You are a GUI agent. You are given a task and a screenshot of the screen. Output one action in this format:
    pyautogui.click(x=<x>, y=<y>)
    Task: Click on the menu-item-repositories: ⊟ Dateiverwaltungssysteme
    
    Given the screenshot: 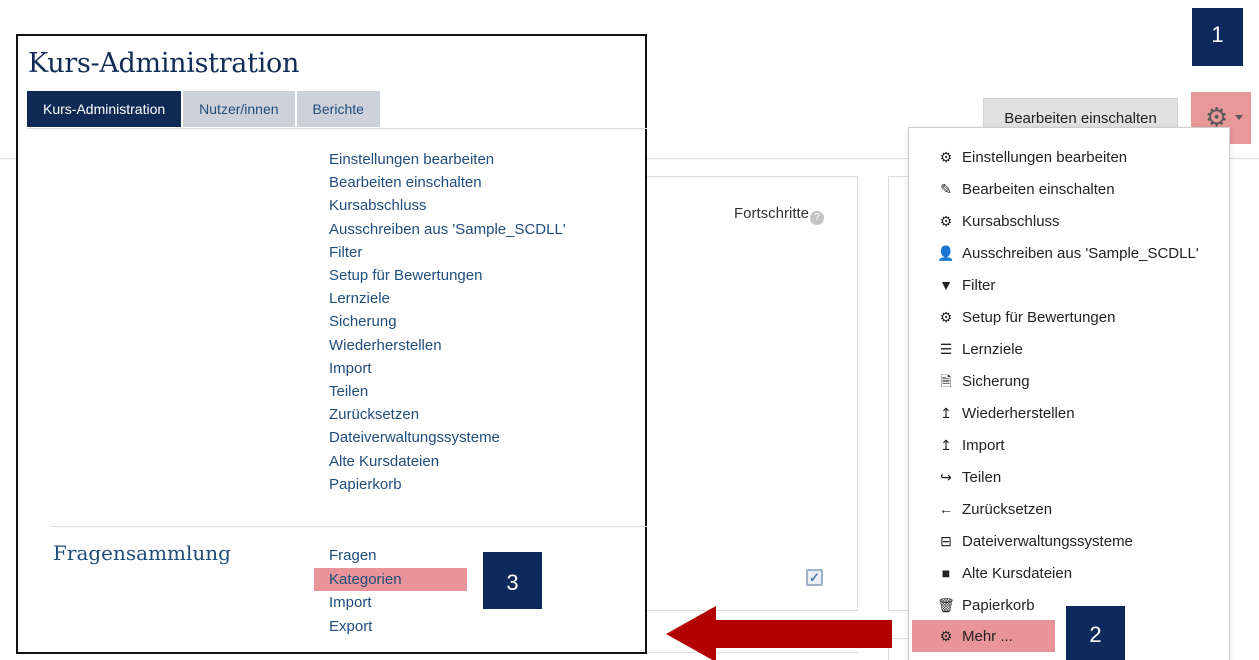 What is the action you would take?
    pyautogui.click(x=1069, y=541)
    